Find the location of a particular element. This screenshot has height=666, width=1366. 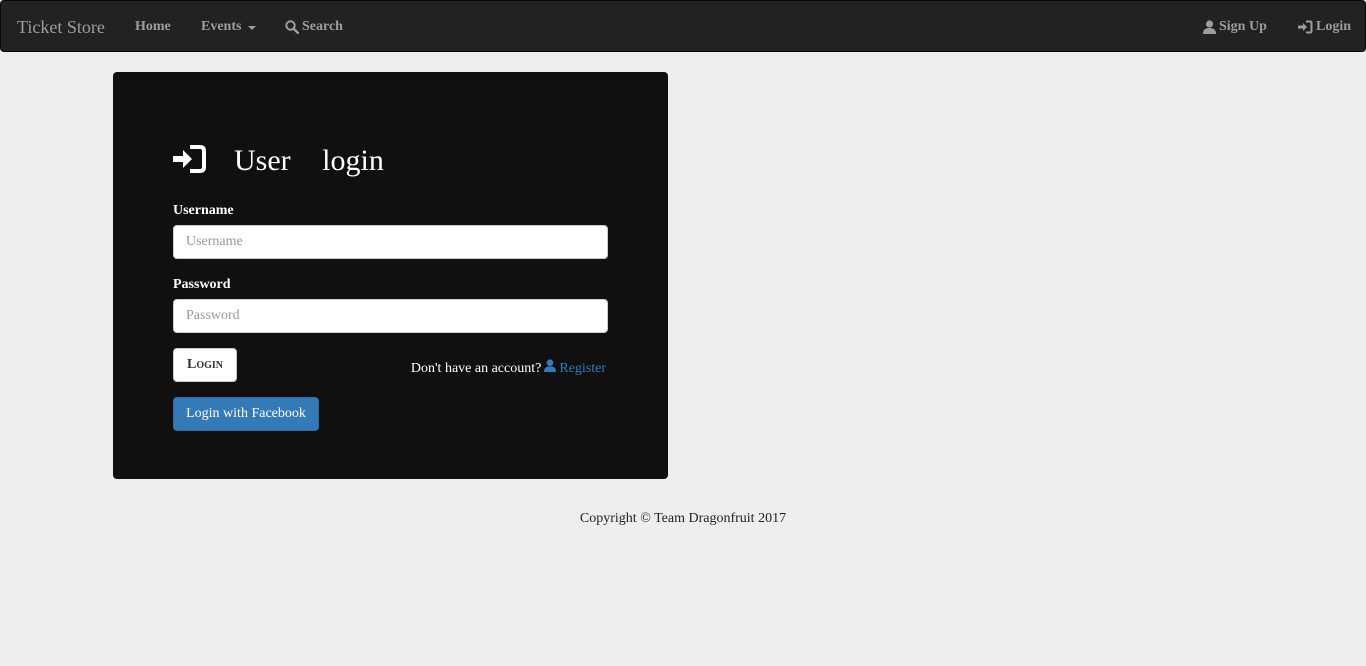

register-link: Register is located at coordinates (575, 368).